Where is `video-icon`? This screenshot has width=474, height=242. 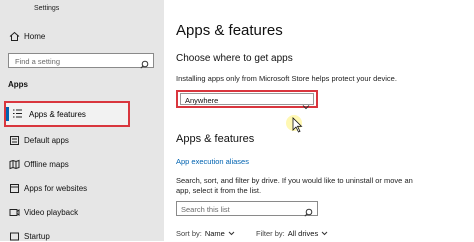
video-icon is located at coordinates (14, 212).